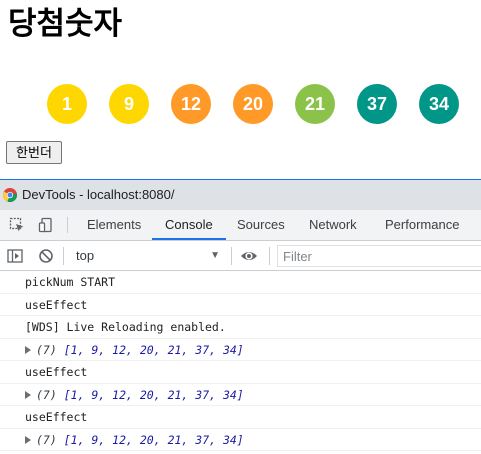 This screenshot has width=481, height=454. I want to click on redo-button: 한번더, so click(34, 152).